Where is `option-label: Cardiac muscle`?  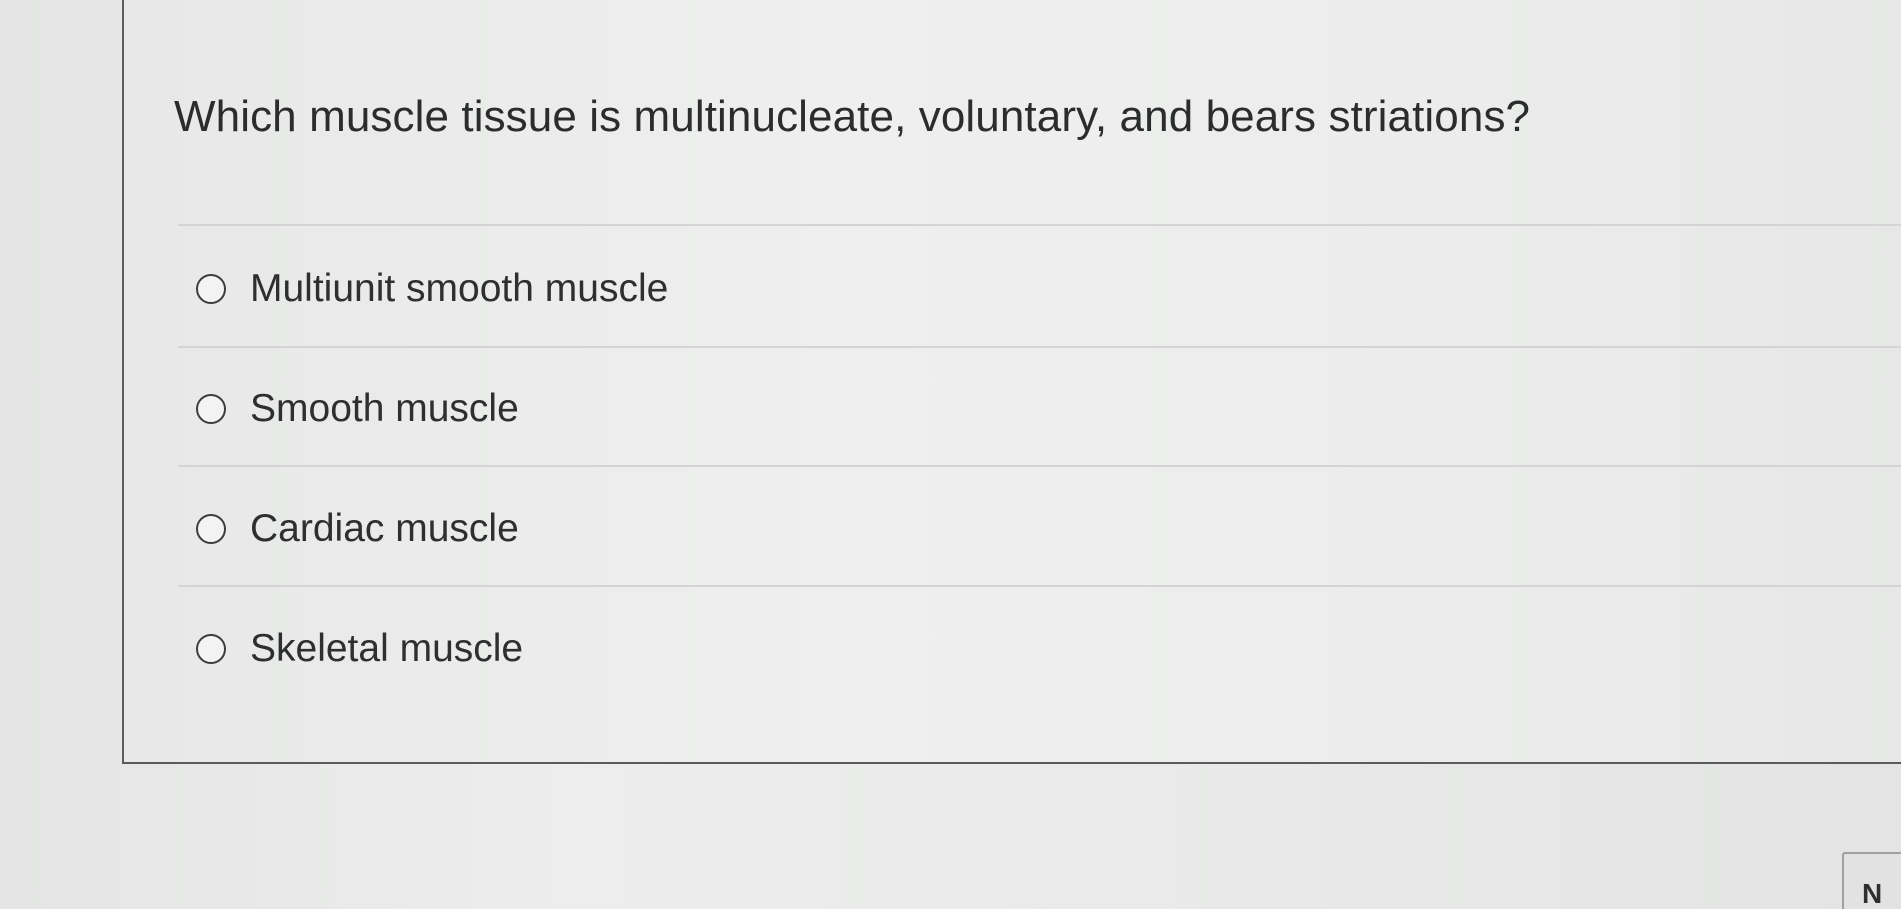
option-label: Cardiac muscle is located at coordinates (384, 528).